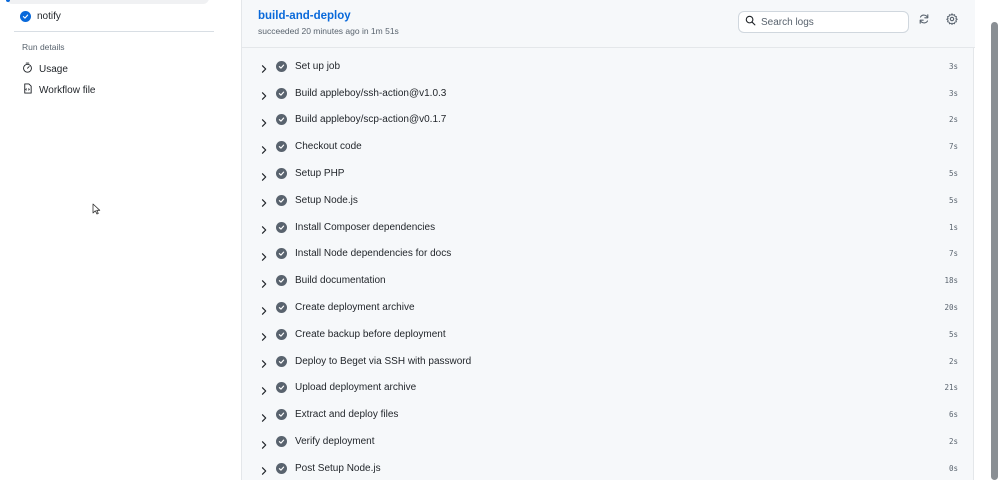 The image size is (1000, 480). I want to click on step-row: Install Composer dependencies 1s, so click(608, 227).